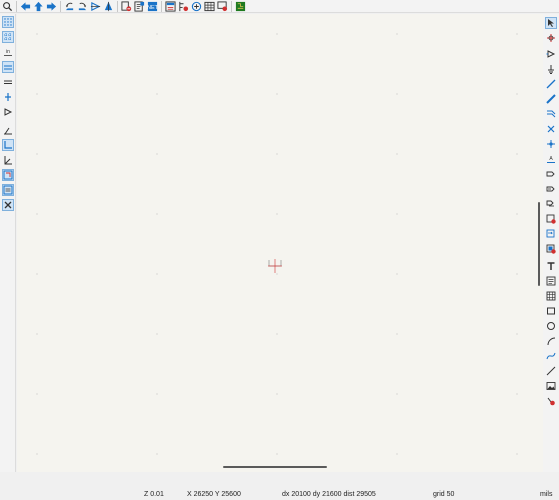 This screenshot has height=500, width=559. Describe the element at coordinates (551, 371) in the screenshot. I see `line-icon` at that location.